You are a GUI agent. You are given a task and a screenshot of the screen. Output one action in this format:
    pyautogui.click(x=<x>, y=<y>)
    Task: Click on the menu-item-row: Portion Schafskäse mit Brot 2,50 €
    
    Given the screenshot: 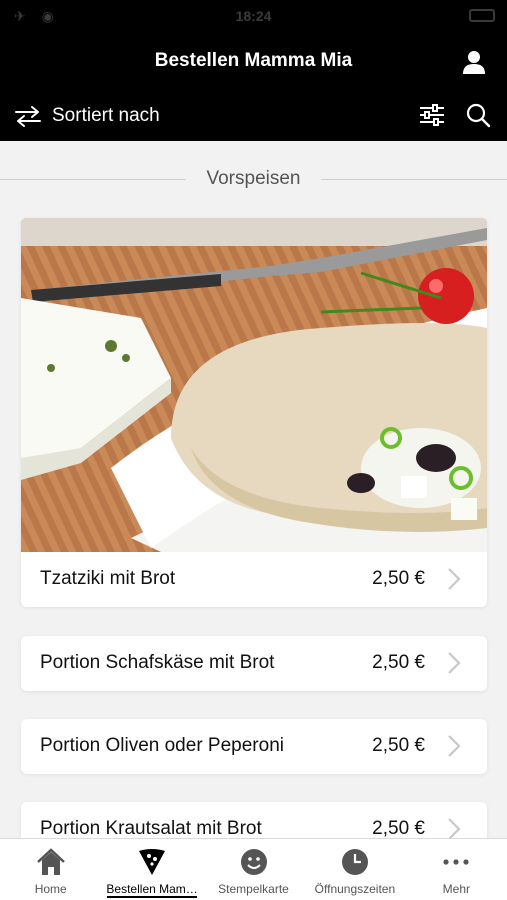 What is the action you would take?
    pyautogui.click(x=254, y=663)
    